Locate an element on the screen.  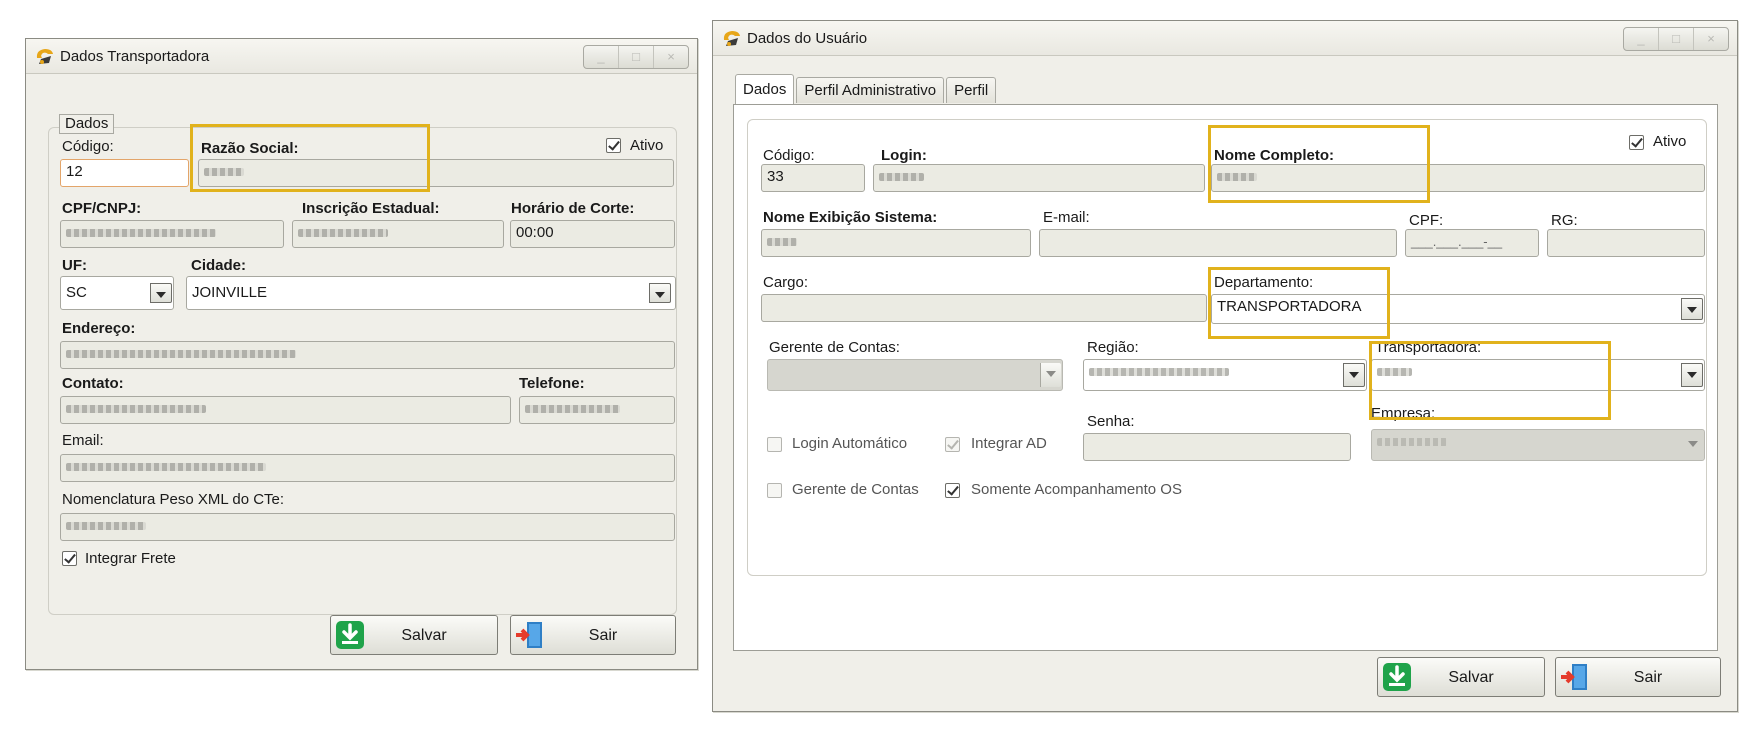
gerente-contas-label: Gerente de Contas: is located at coordinates (834, 347).